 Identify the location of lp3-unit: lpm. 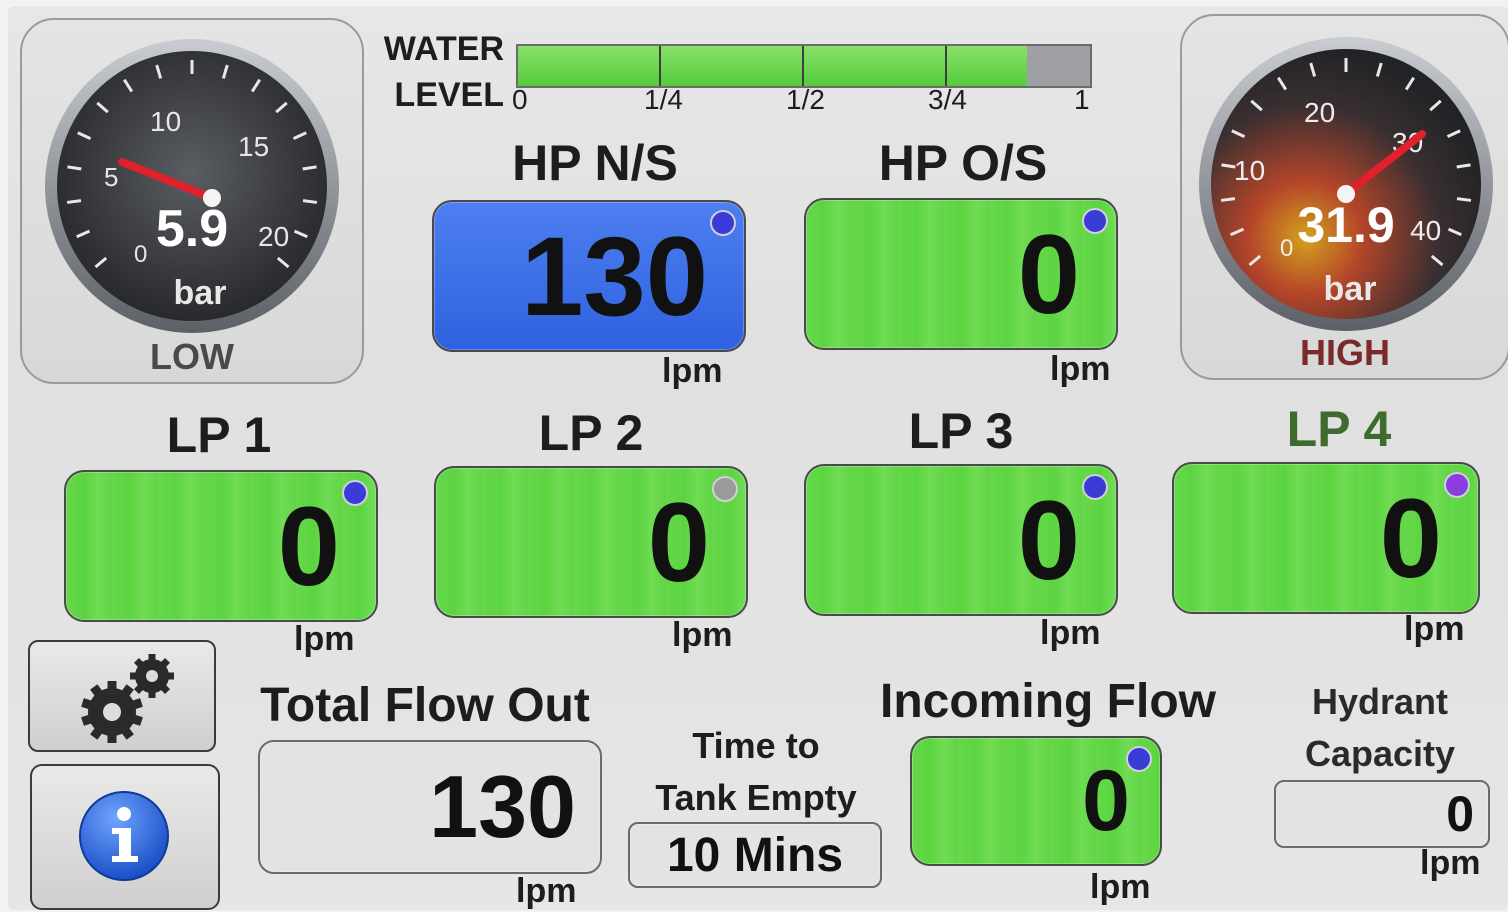
(1070, 633).